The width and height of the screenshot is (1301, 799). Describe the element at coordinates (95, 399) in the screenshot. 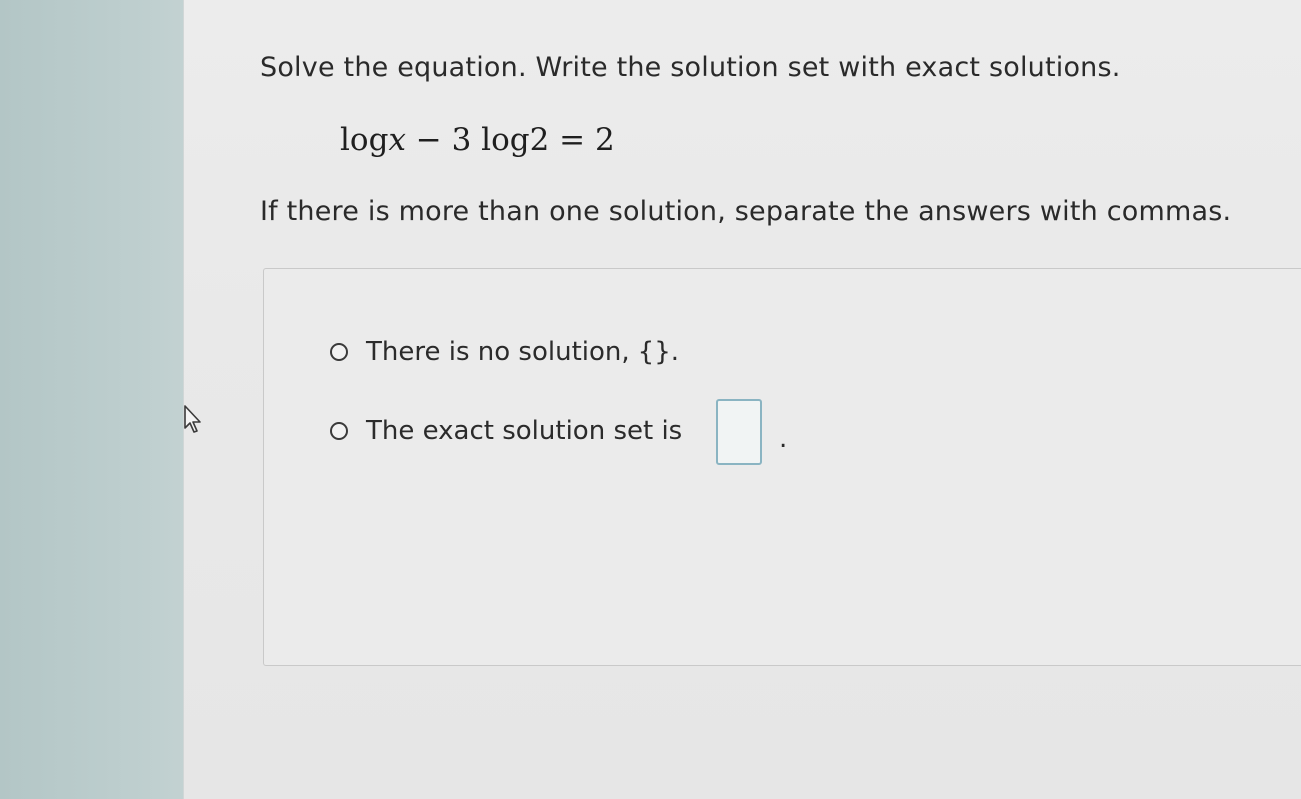

I see `background-left-strip` at that location.